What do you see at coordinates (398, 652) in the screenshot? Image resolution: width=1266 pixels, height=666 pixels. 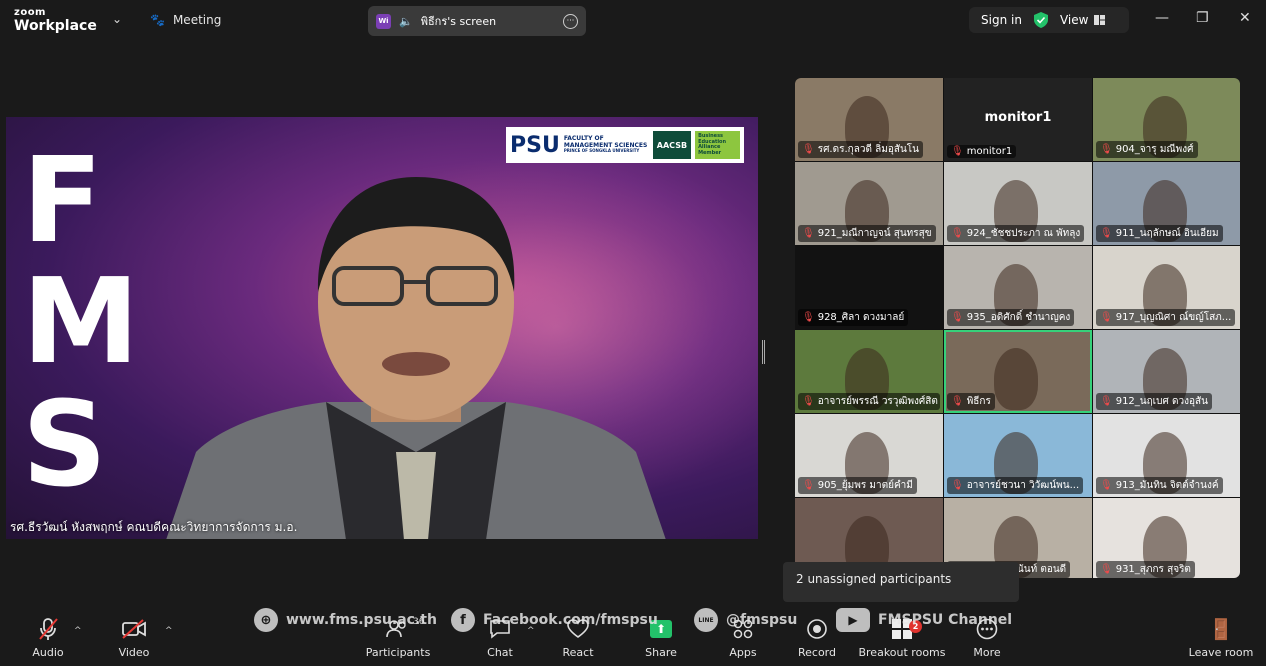 I see `participants-label: Participants` at bounding box center [398, 652].